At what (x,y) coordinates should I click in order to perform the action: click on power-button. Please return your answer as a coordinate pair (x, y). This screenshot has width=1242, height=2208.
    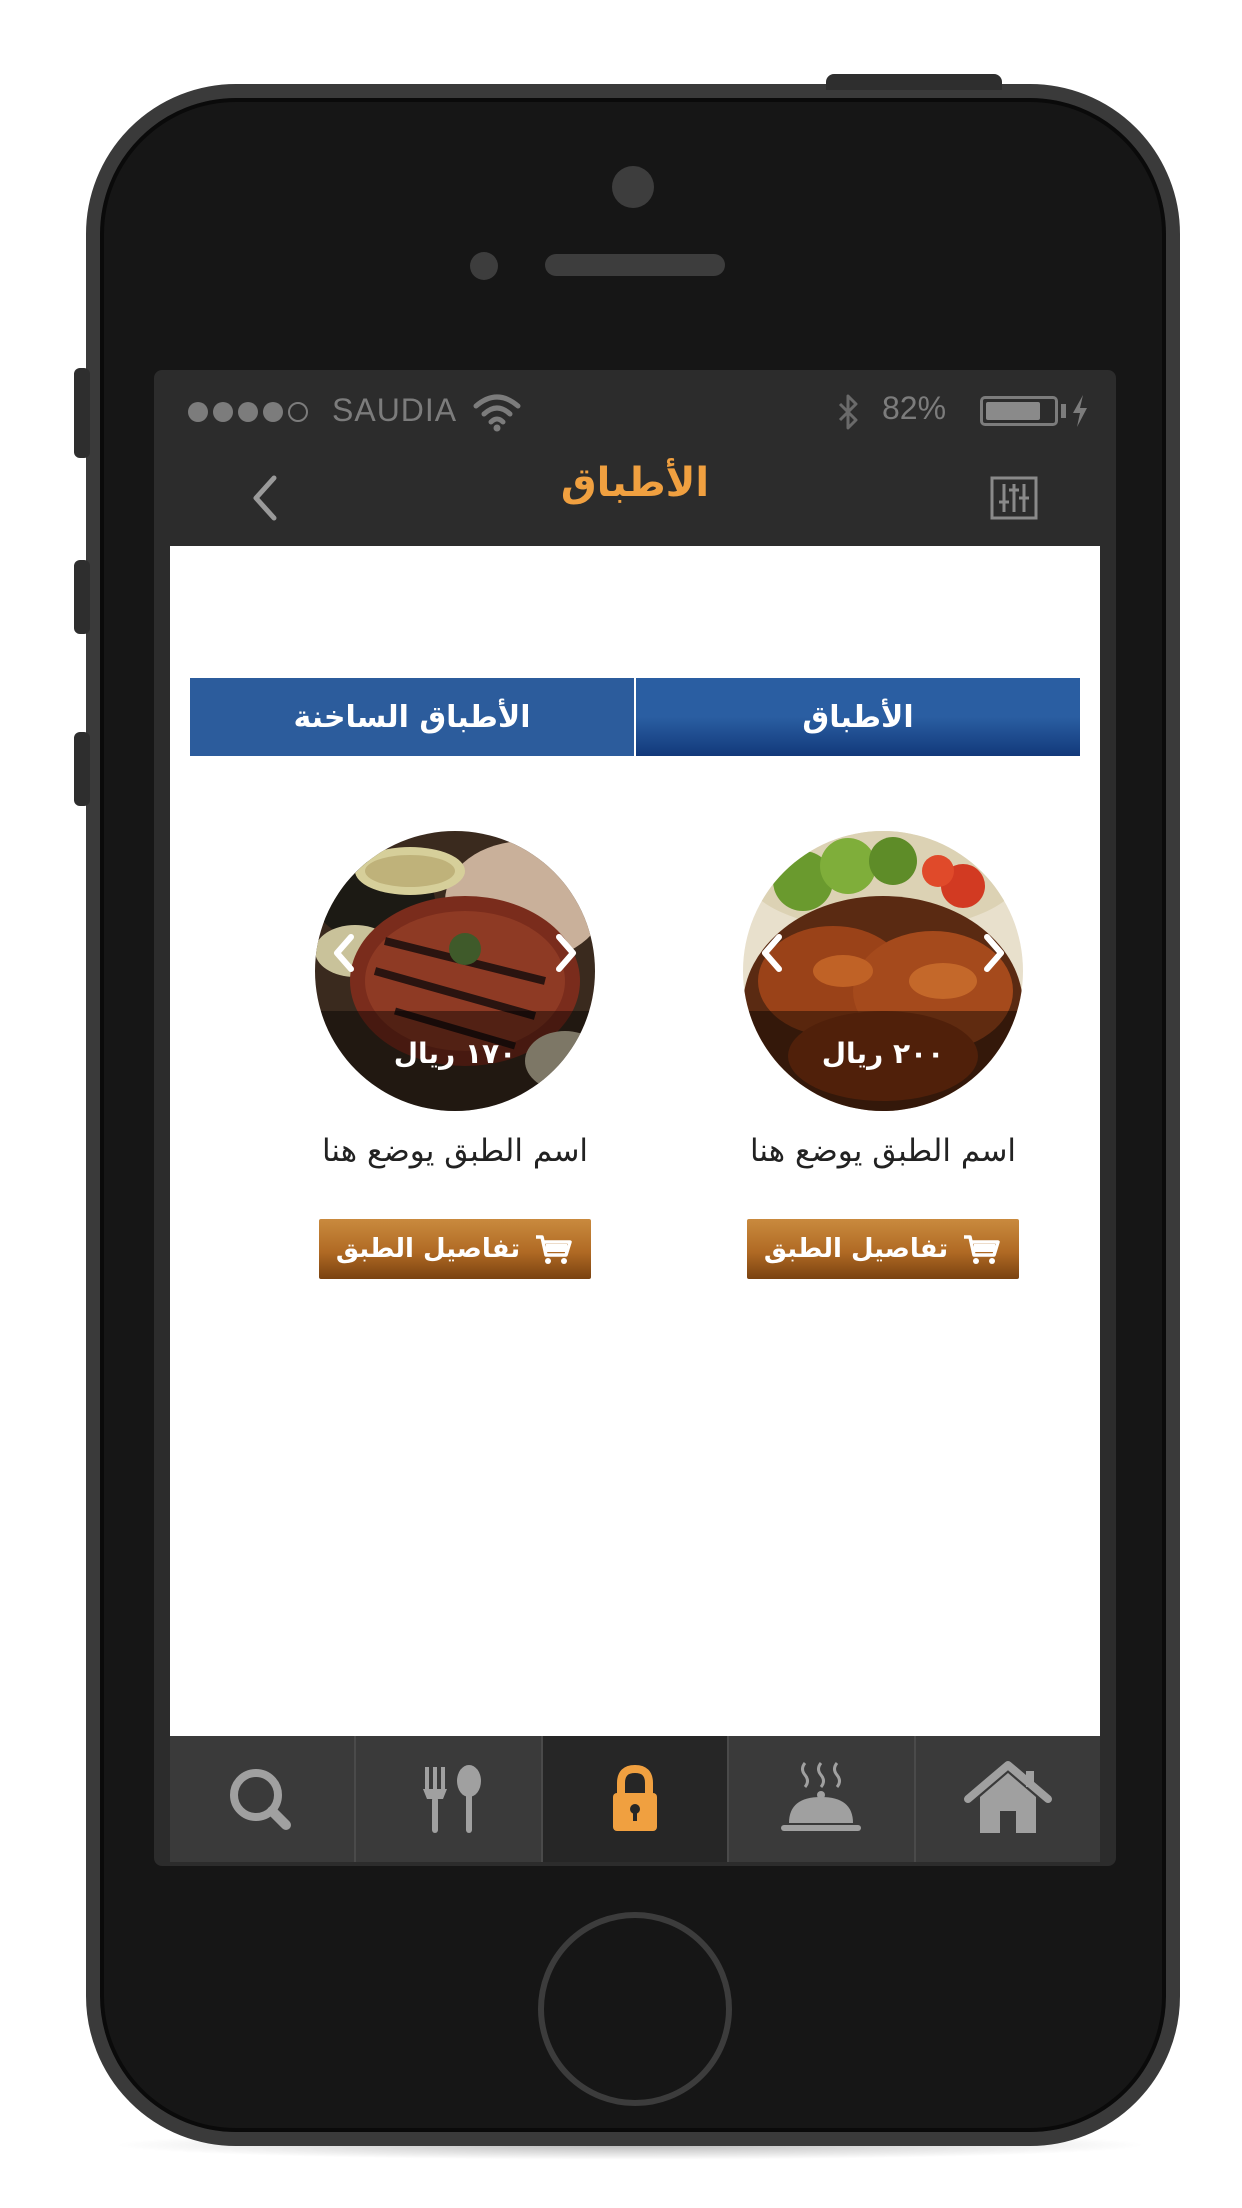
    Looking at the image, I should click on (914, 82).